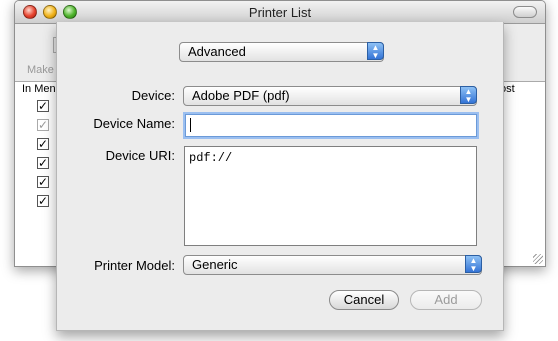  I want to click on device-uri-label: Device URI:, so click(140, 155).